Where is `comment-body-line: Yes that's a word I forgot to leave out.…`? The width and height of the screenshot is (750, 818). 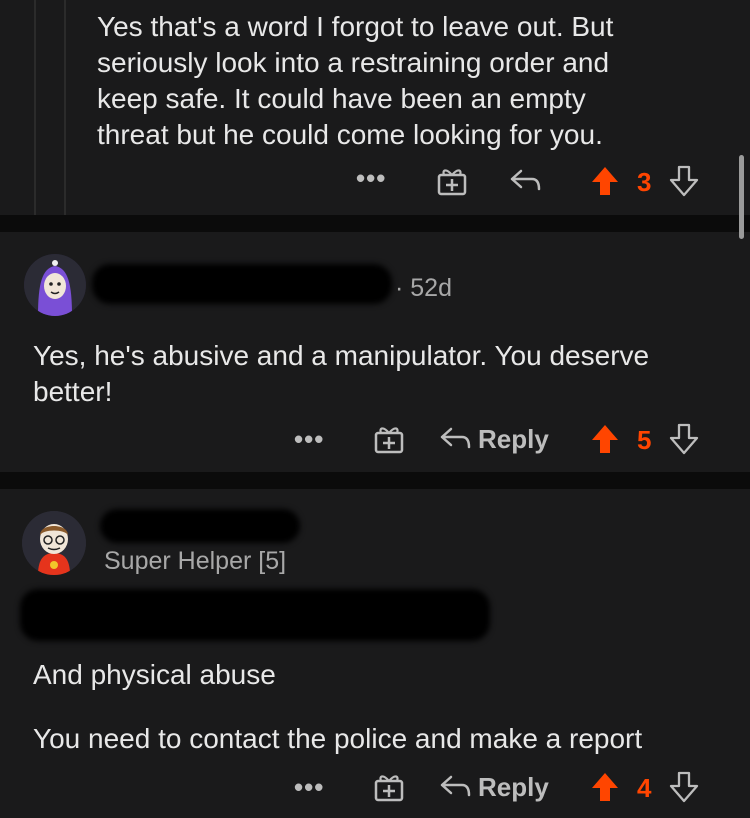 comment-body-line: Yes that's a word I forgot to leave out.… is located at coordinates (355, 26).